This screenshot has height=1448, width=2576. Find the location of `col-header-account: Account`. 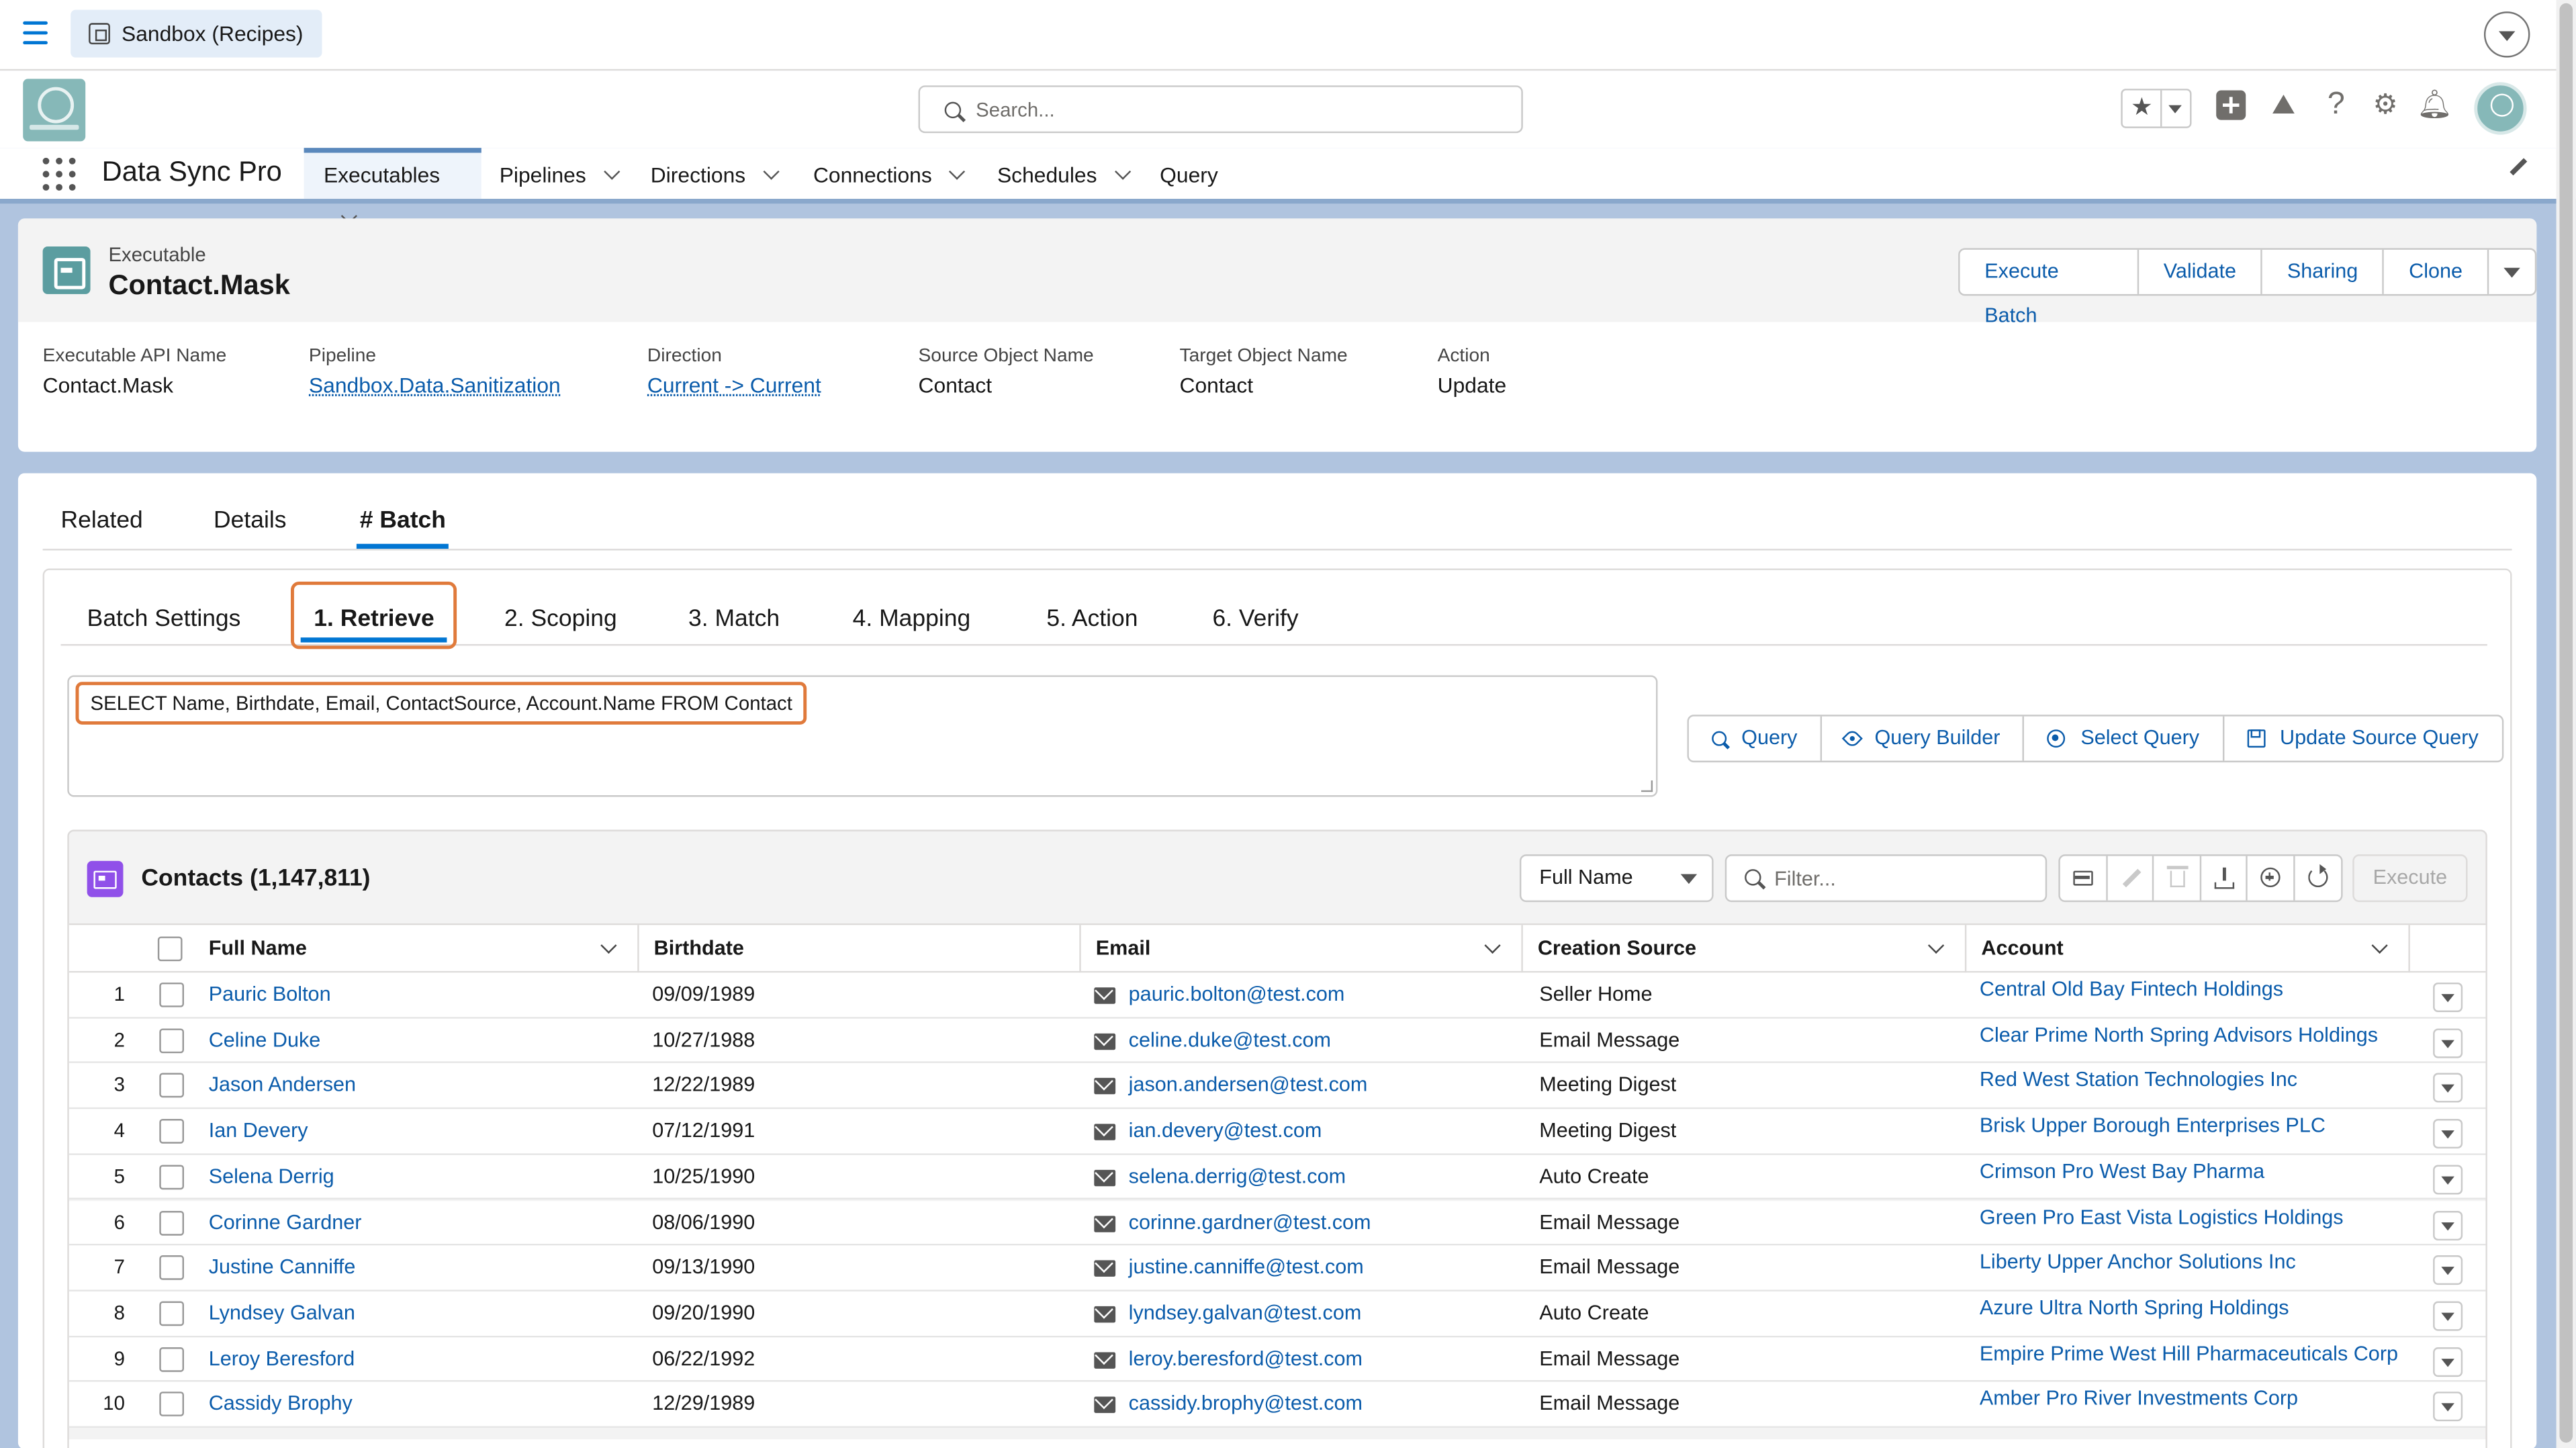

col-header-account: Account is located at coordinates (2188, 949).